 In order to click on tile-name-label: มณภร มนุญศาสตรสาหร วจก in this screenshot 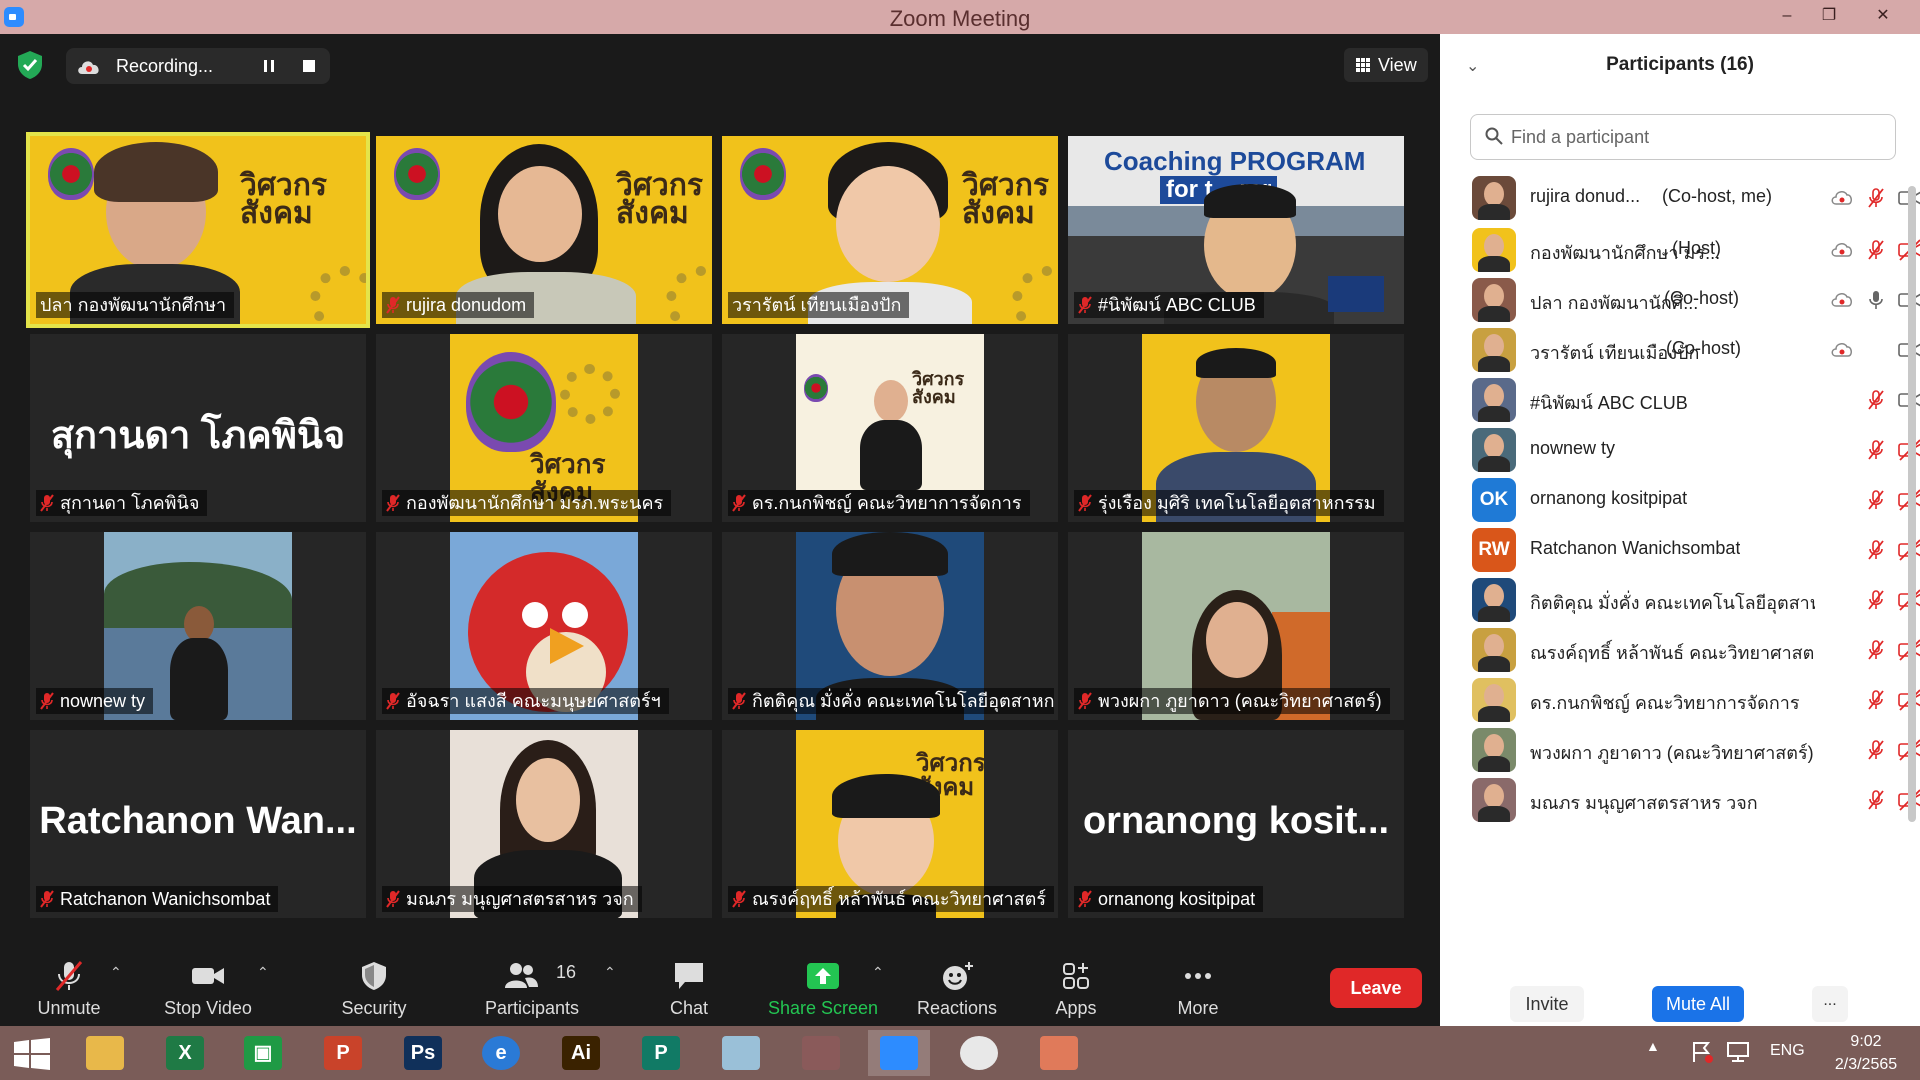, I will do `click(512, 899)`.